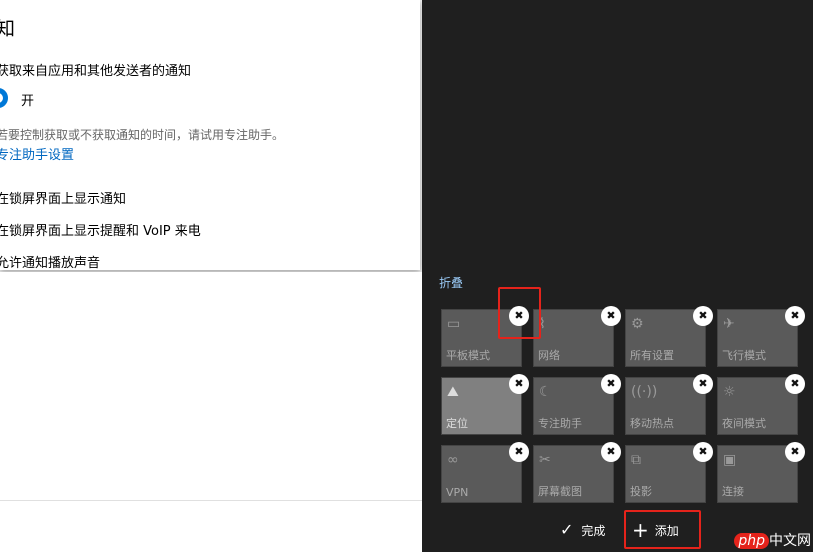  What do you see at coordinates (451, 282) in the screenshot?
I see `collapse-link: 折叠` at bounding box center [451, 282].